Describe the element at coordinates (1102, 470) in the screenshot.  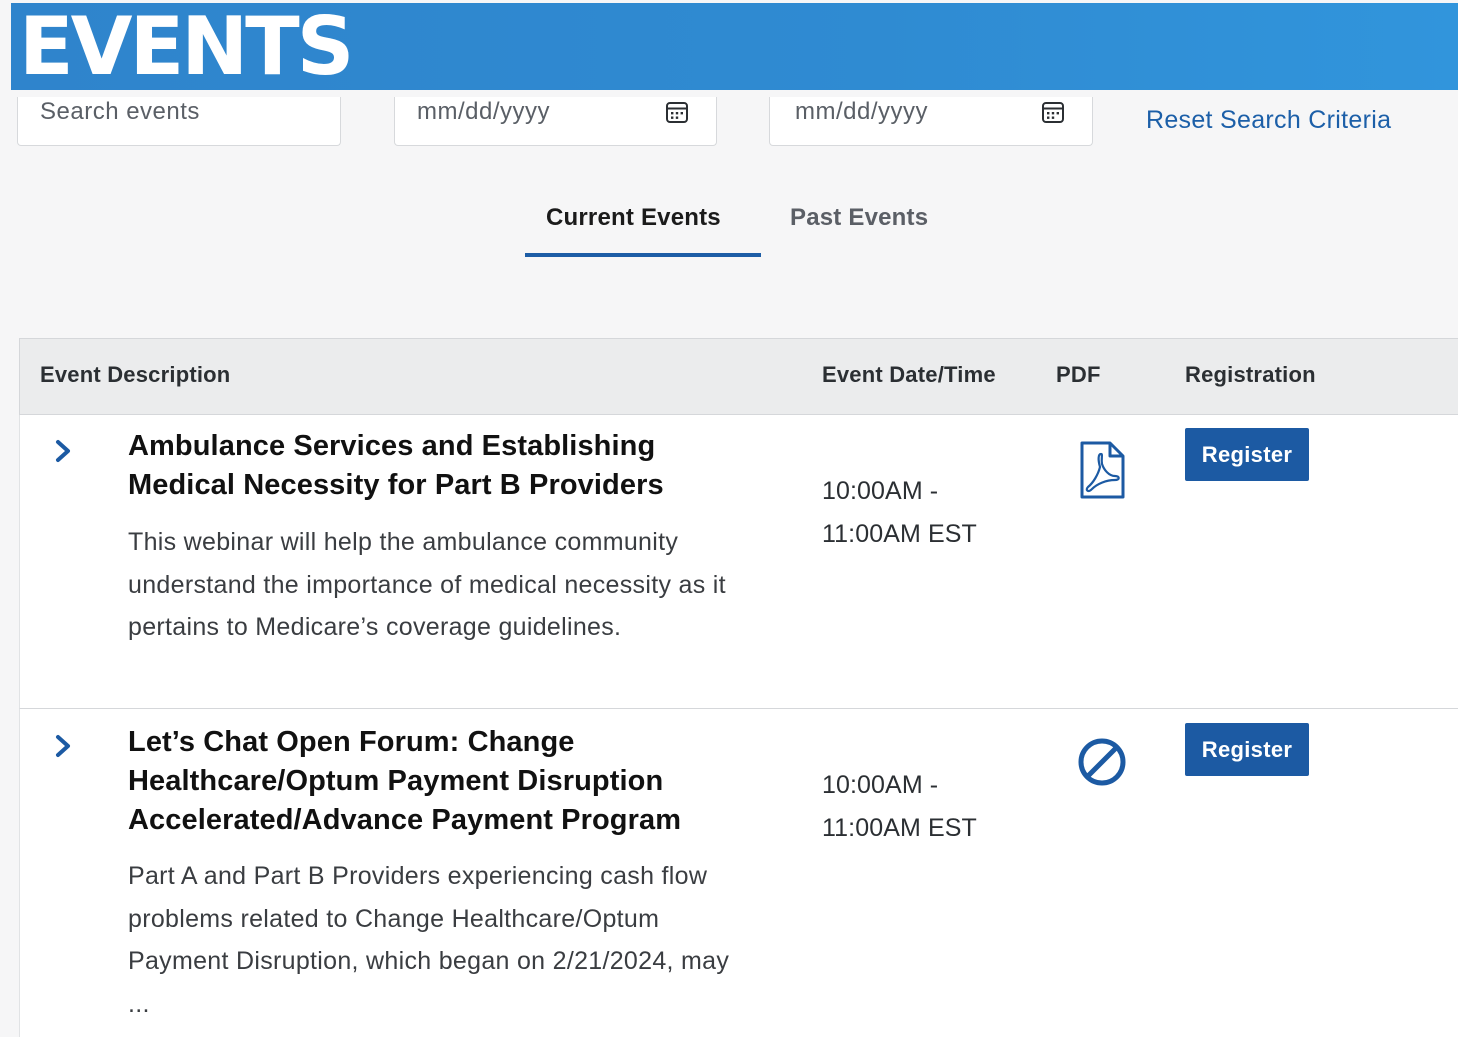
I see `pdf-file-icon` at that location.